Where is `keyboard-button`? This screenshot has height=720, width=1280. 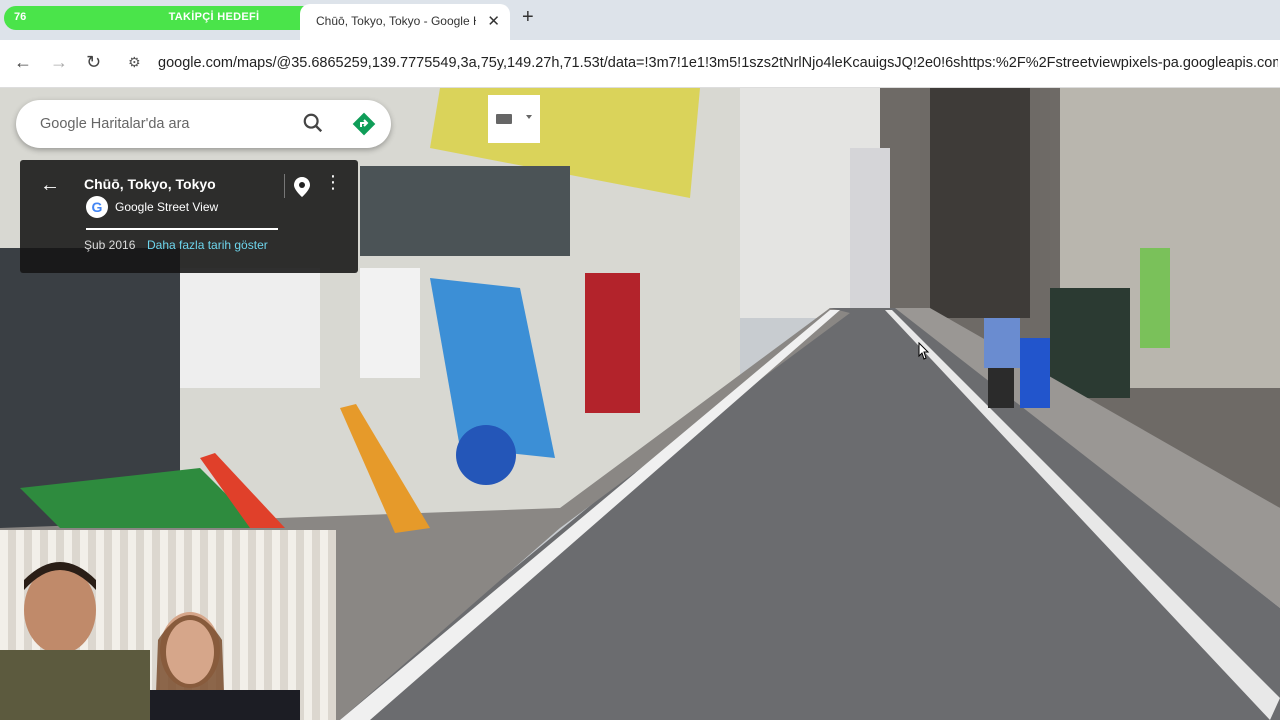
keyboard-button is located at coordinates (514, 119).